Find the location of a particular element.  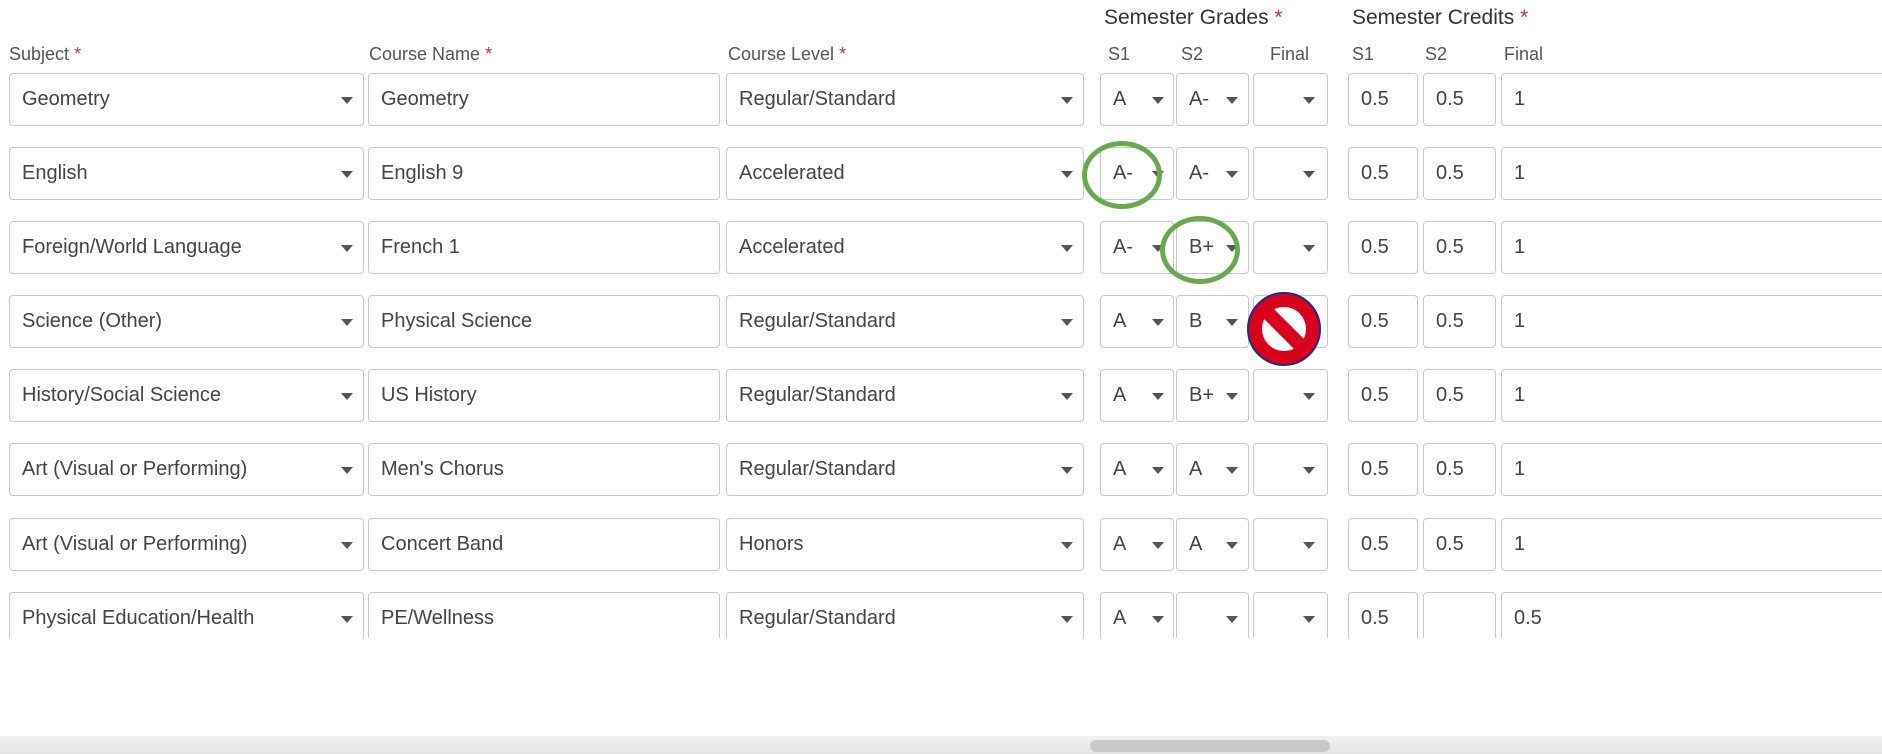

subject-value: Science (Other) is located at coordinates (92, 321).